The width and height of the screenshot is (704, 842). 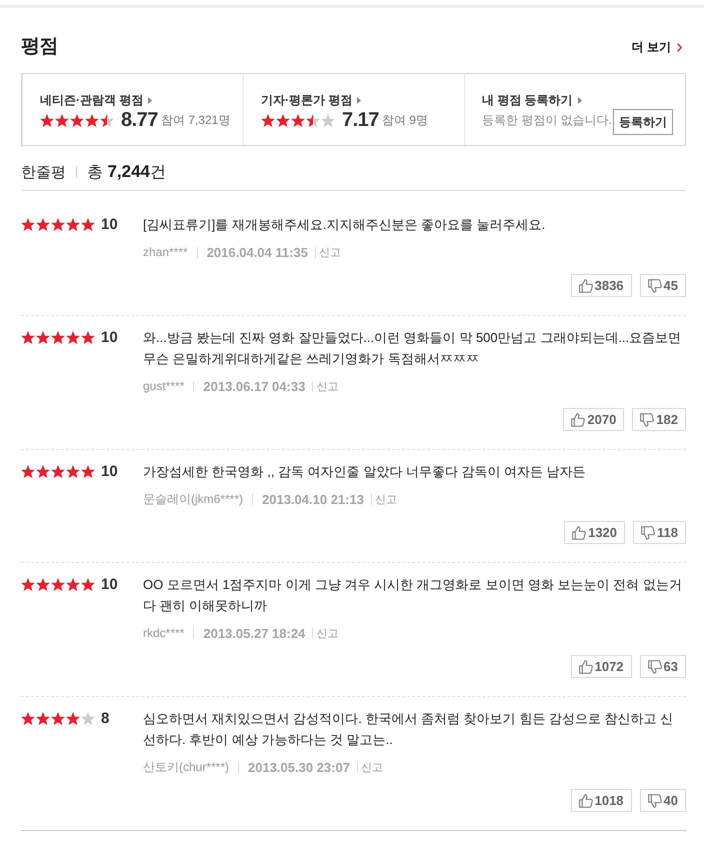 What do you see at coordinates (193, 499) in the screenshot?
I see `username: 문슬레이(jkm6****)` at bounding box center [193, 499].